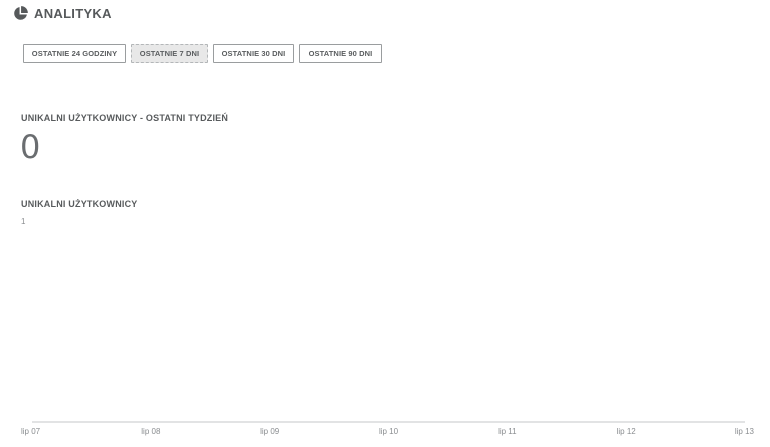  Describe the element at coordinates (125, 118) in the screenshot. I see `weekly-users-title: UNIKALNI UŻYTKOWNICY - OSTATNI TYDZIEŃ` at that location.